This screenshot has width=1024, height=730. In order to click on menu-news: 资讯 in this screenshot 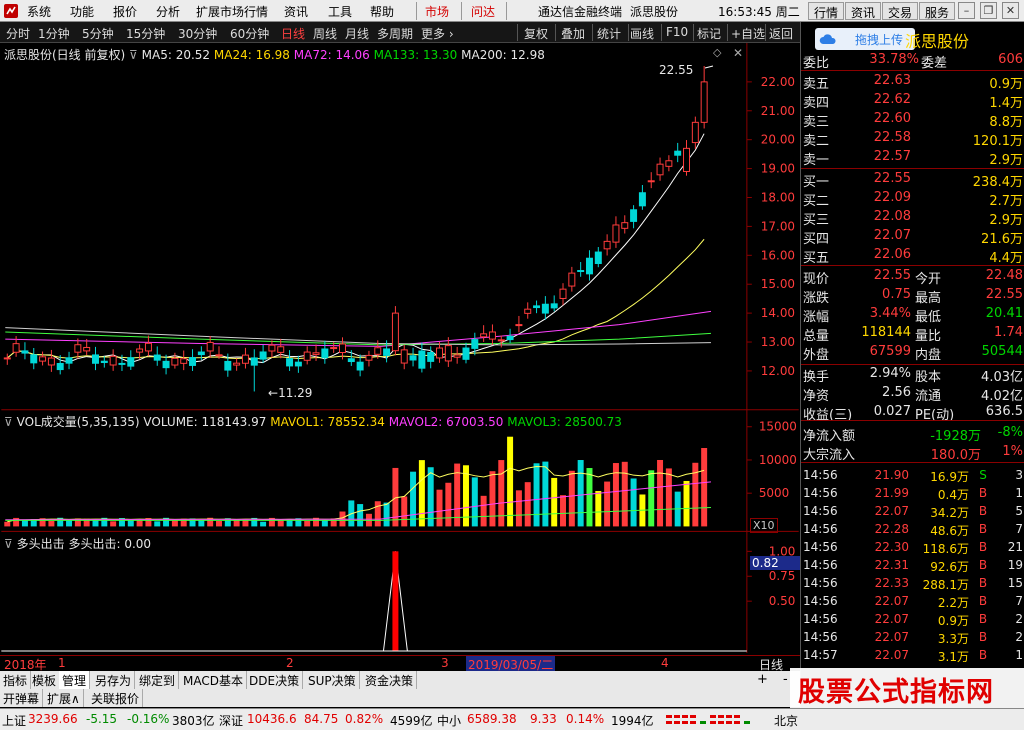, I will do `click(296, 11)`.